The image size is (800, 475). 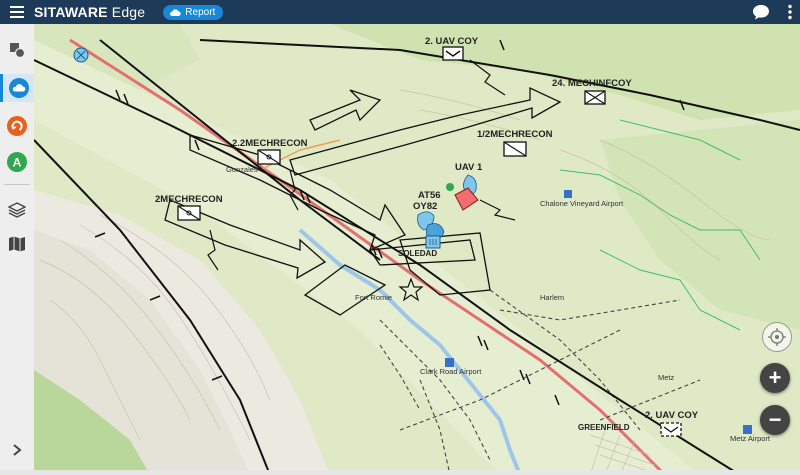 What do you see at coordinates (666, 377) in the screenshot?
I see `place-metz: Metz` at bounding box center [666, 377].